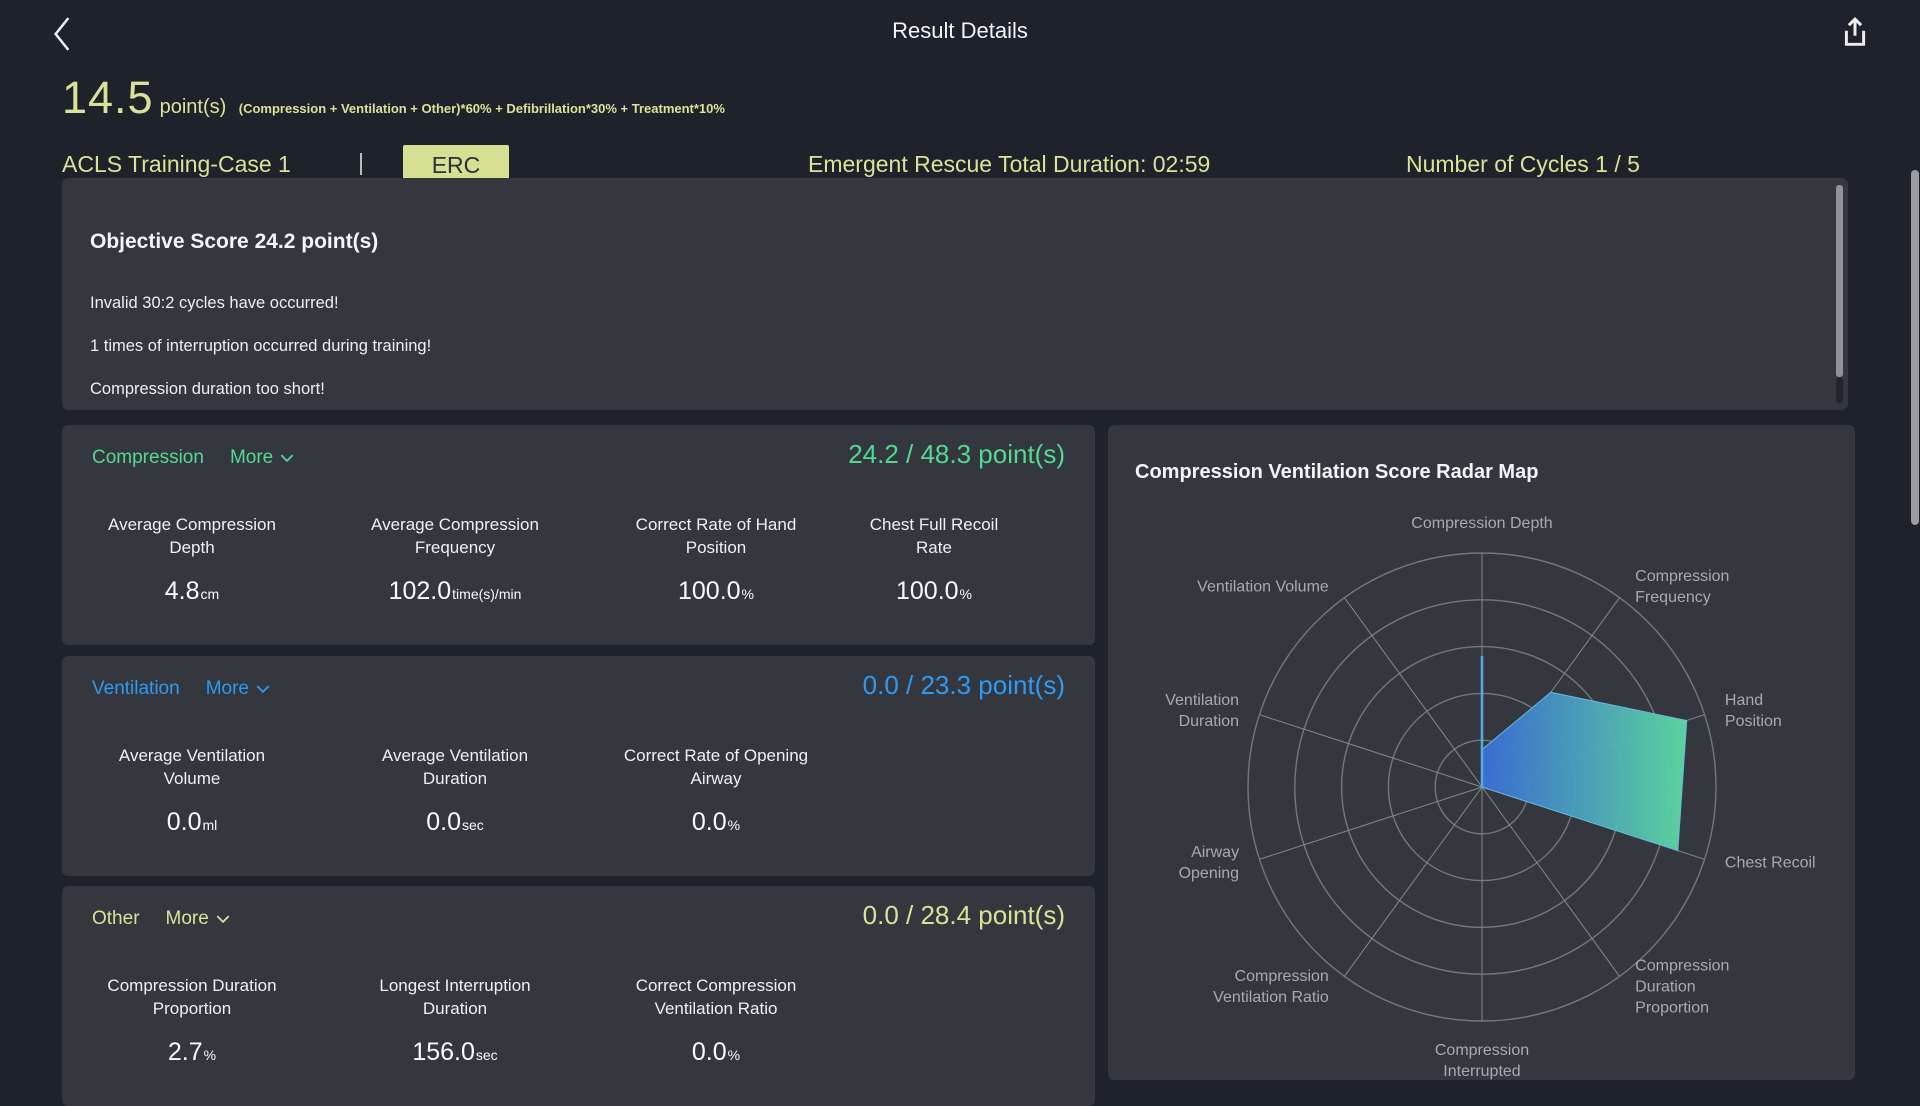  What do you see at coordinates (136, 688) in the screenshot?
I see `section-title-ventilation: Ventilation` at bounding box center [136, 688].